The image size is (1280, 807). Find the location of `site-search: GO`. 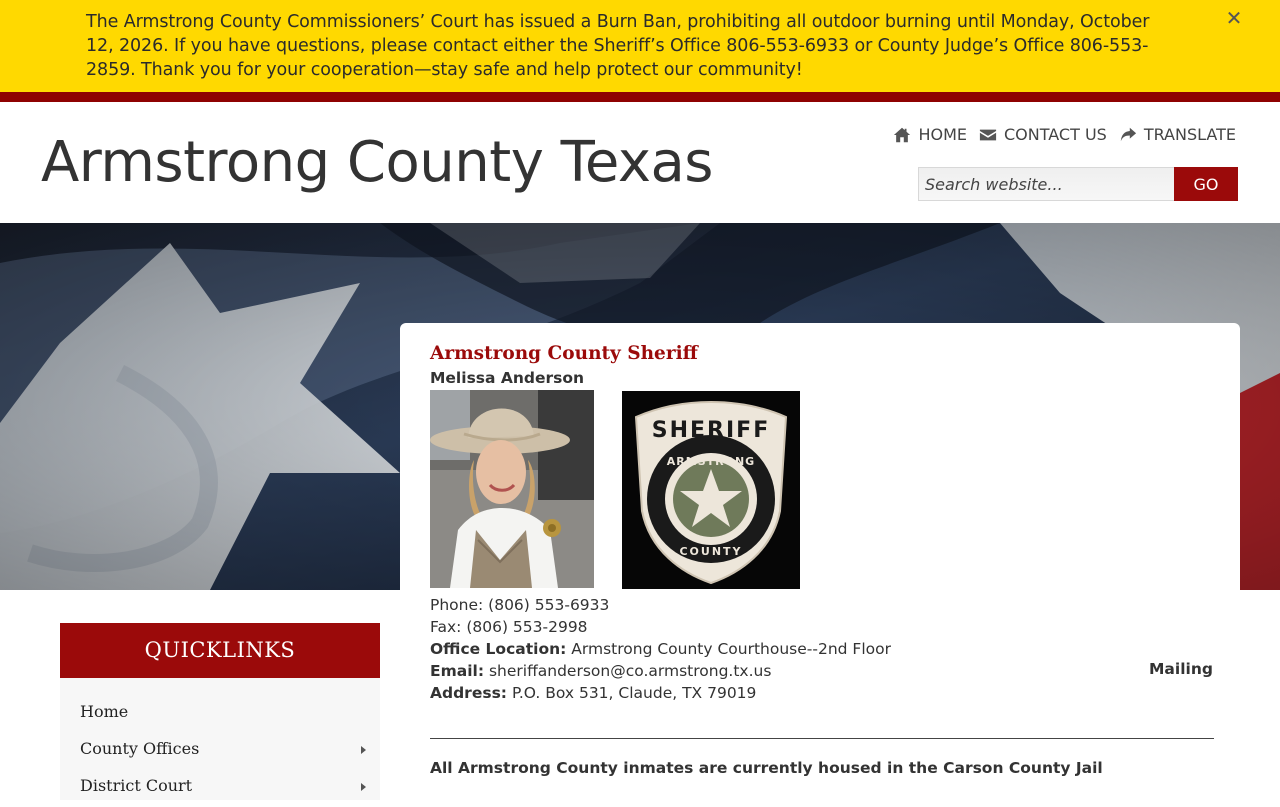

site-search: GO is located at coordinates (1078, 184).